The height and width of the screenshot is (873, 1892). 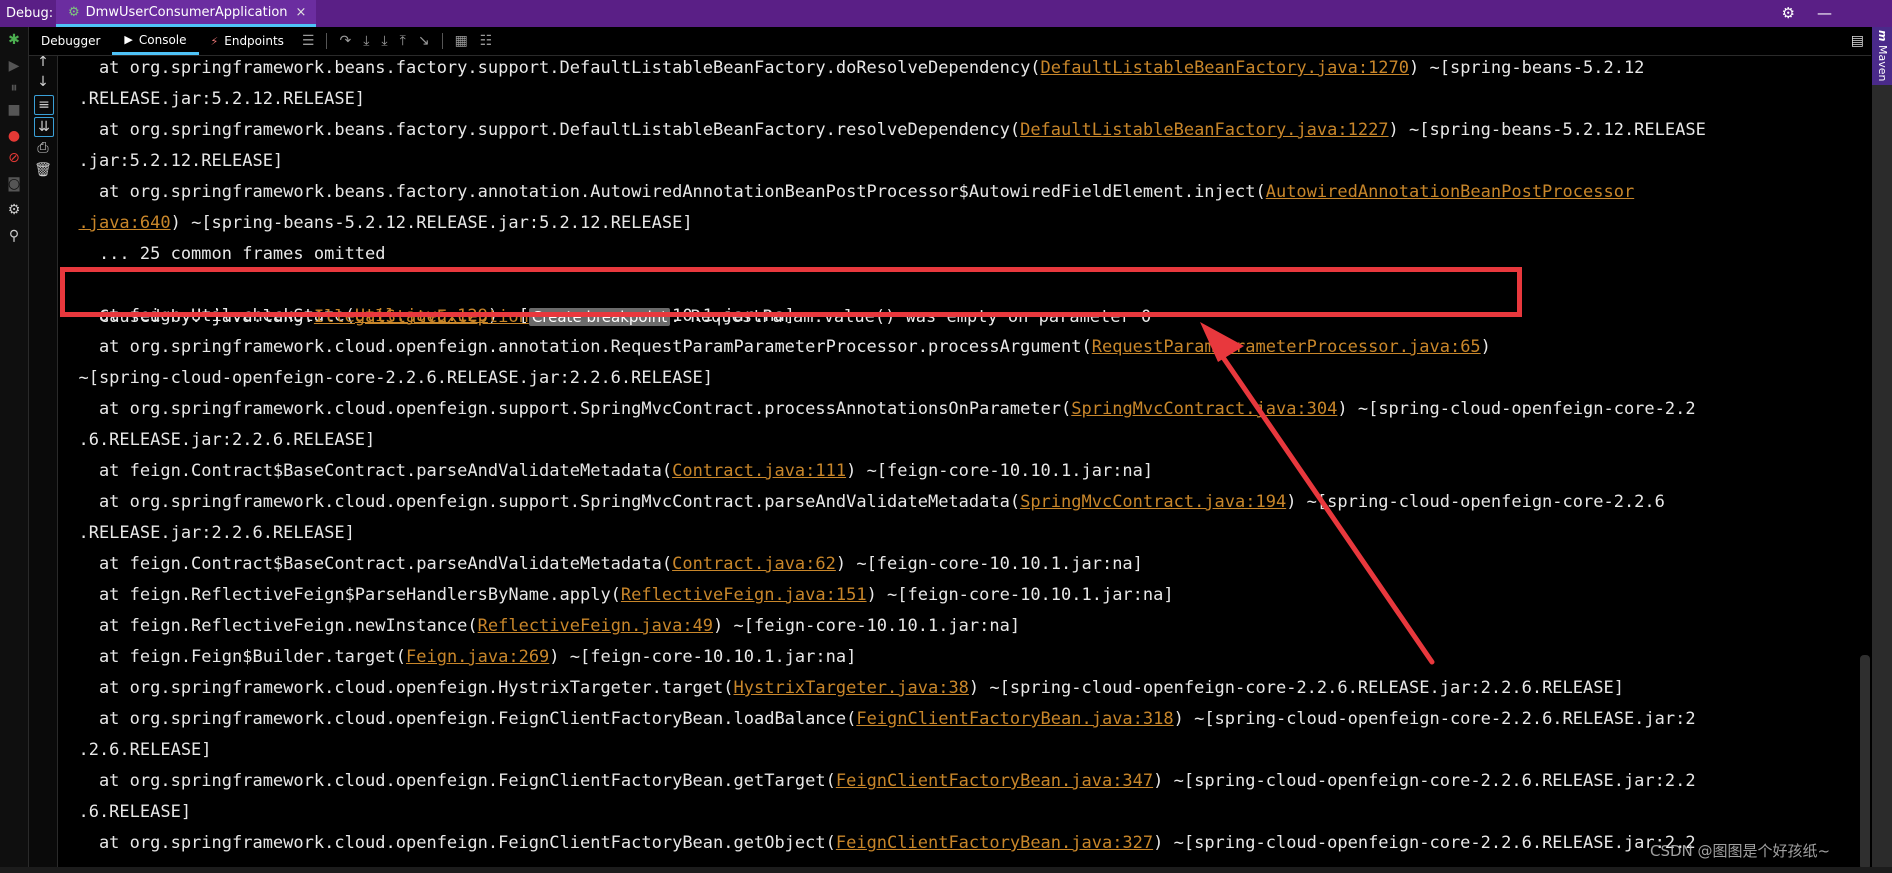 What do you see at coordinates (946, 870) in the screenshot?
I see `bottom-status-bar` at bounding box center [946, 870].